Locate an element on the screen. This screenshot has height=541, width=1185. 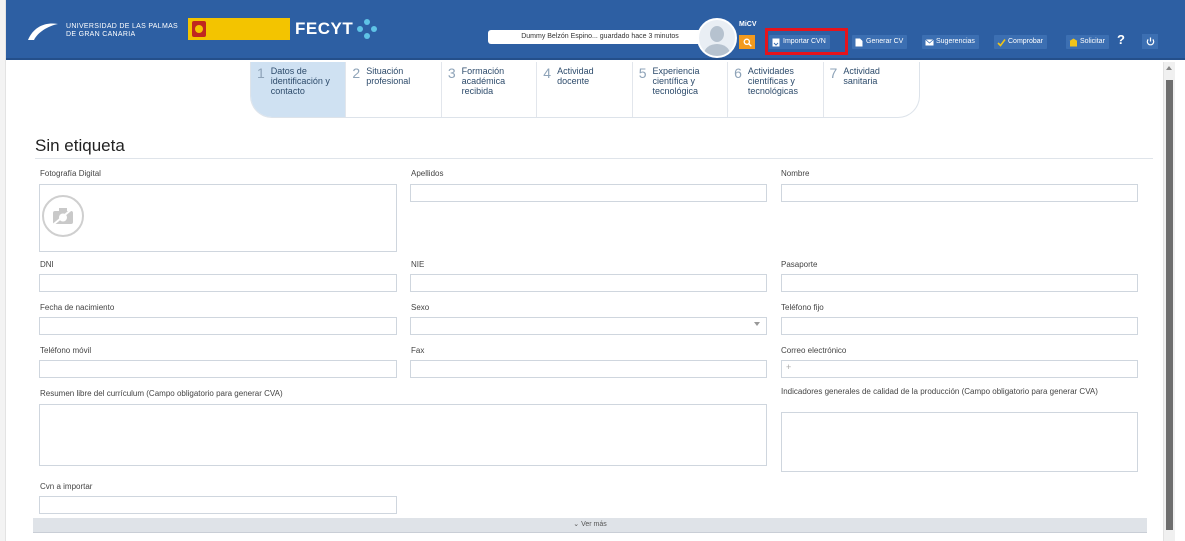
pasaporte-label: Pasaporte is located at coordinates (799, 264).